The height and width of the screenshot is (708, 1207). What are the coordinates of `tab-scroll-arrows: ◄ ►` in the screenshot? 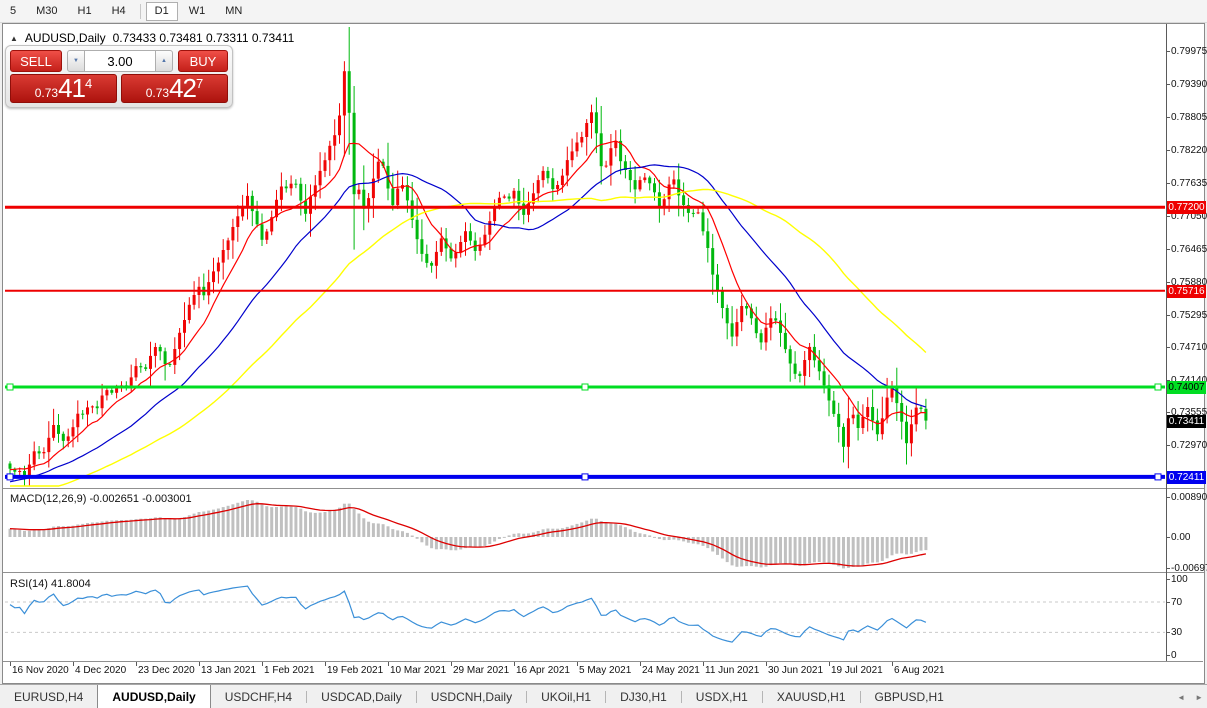 It's located at (1190, 696).